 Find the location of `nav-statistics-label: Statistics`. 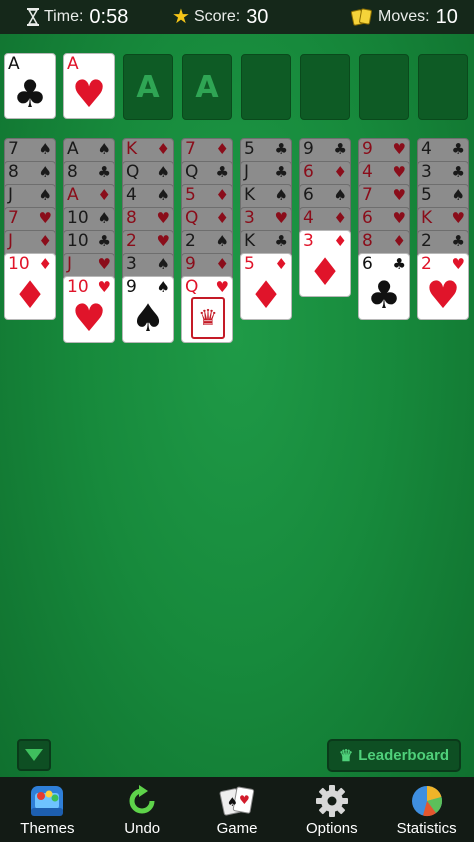

nav-statistics-label: Statistics is located at coordinates (426, 828).